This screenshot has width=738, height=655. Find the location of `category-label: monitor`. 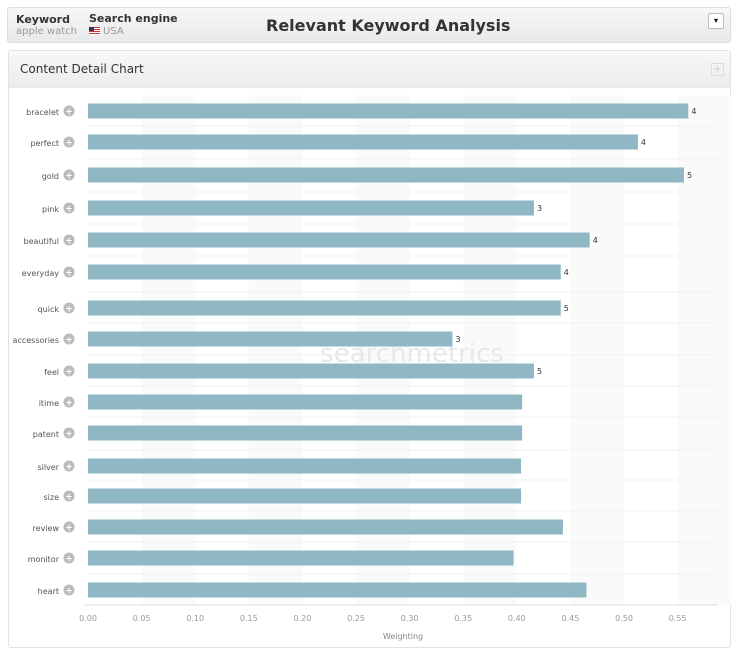

category-label: monitor is located at coordinates (44, 559).